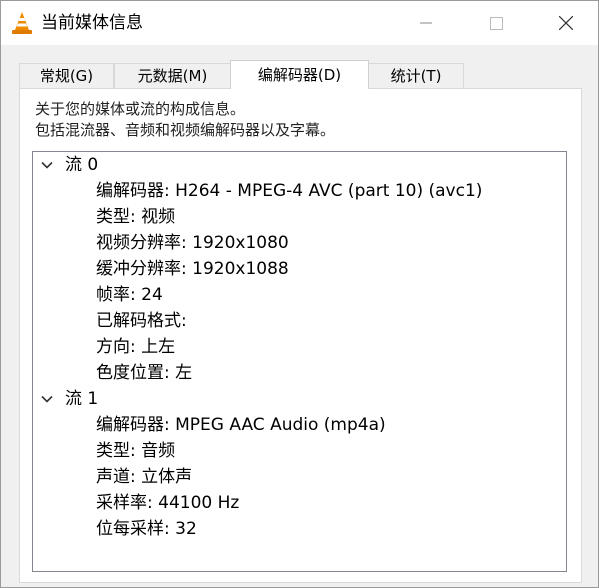  I want to click on tab-codec: 编解码器(D), so click(299, 74).